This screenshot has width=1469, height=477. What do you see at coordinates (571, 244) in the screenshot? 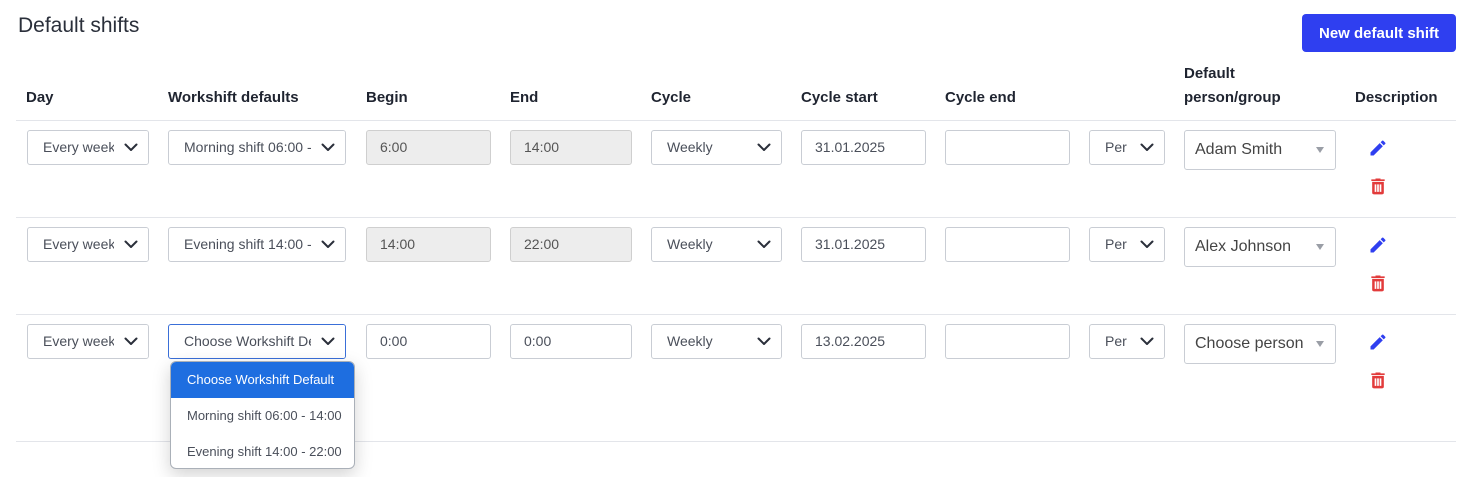
I see `end-input: 22:00` at bounding box center [571, 244].